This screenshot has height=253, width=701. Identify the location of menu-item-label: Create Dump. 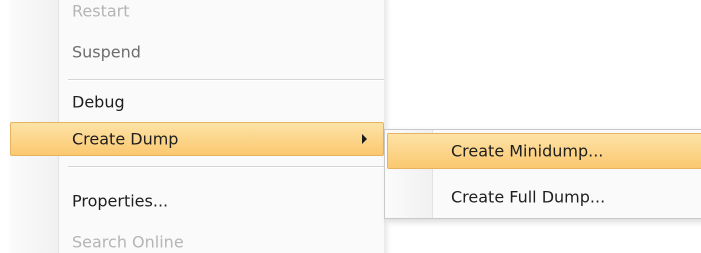
(125, 139).